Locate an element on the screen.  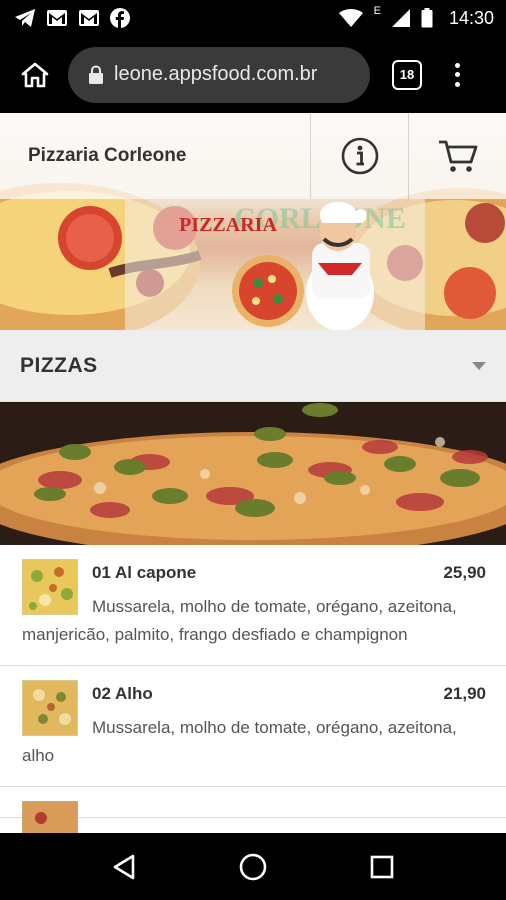
back-button is located at coordinates (124, 867).